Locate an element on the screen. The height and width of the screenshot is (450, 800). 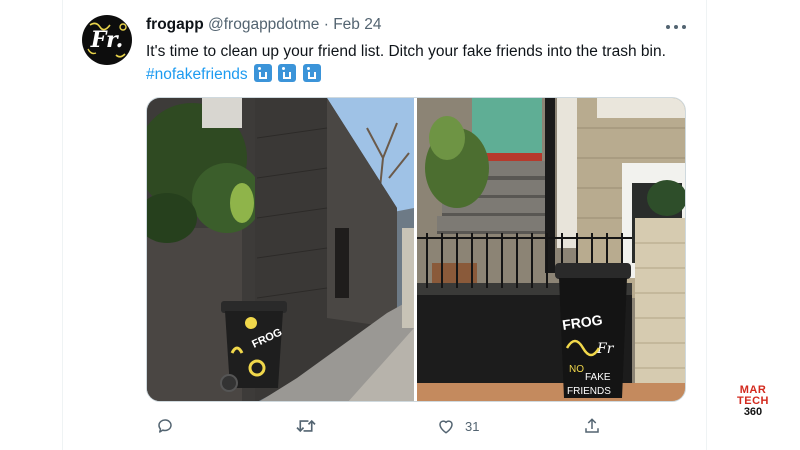
user-handle: @frogappdotme is located at coordinates (263, 24).